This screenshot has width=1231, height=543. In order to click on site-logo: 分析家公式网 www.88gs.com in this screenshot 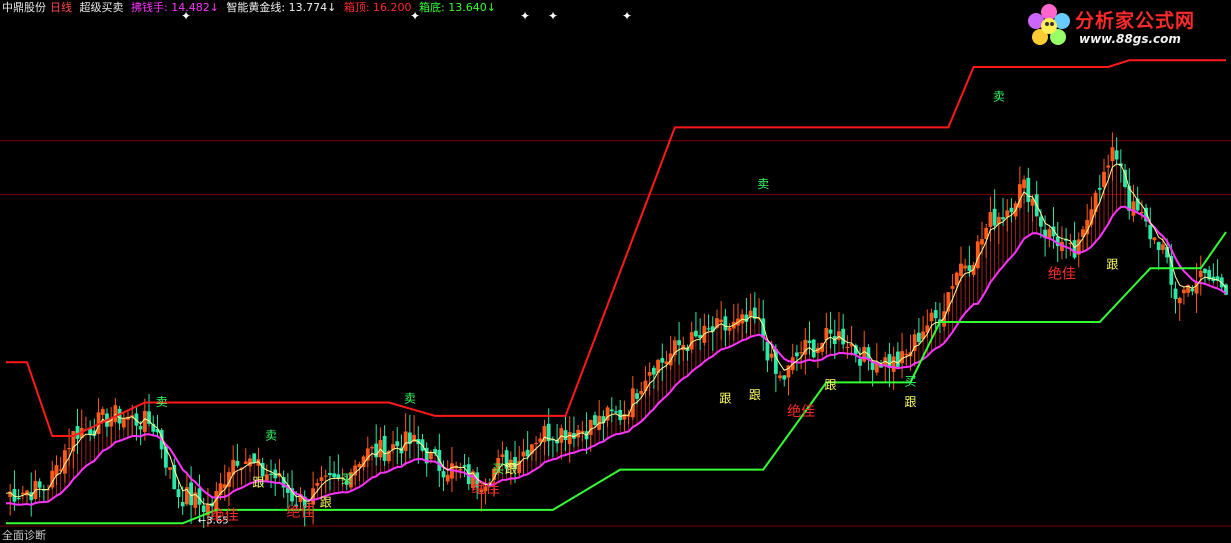, I will do `click(1125, 27)`.